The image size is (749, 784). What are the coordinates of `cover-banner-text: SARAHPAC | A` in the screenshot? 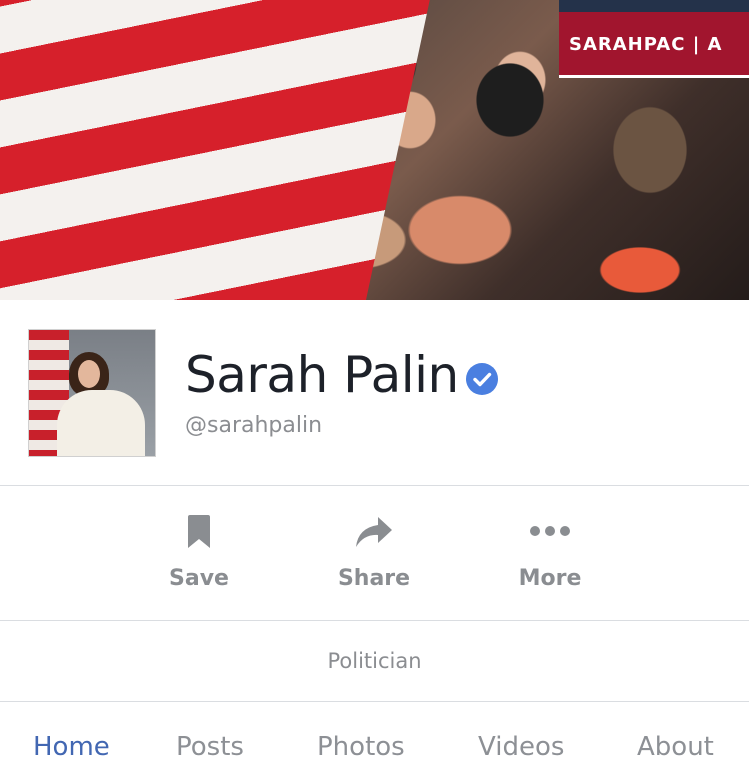 It's located at (646, 44).